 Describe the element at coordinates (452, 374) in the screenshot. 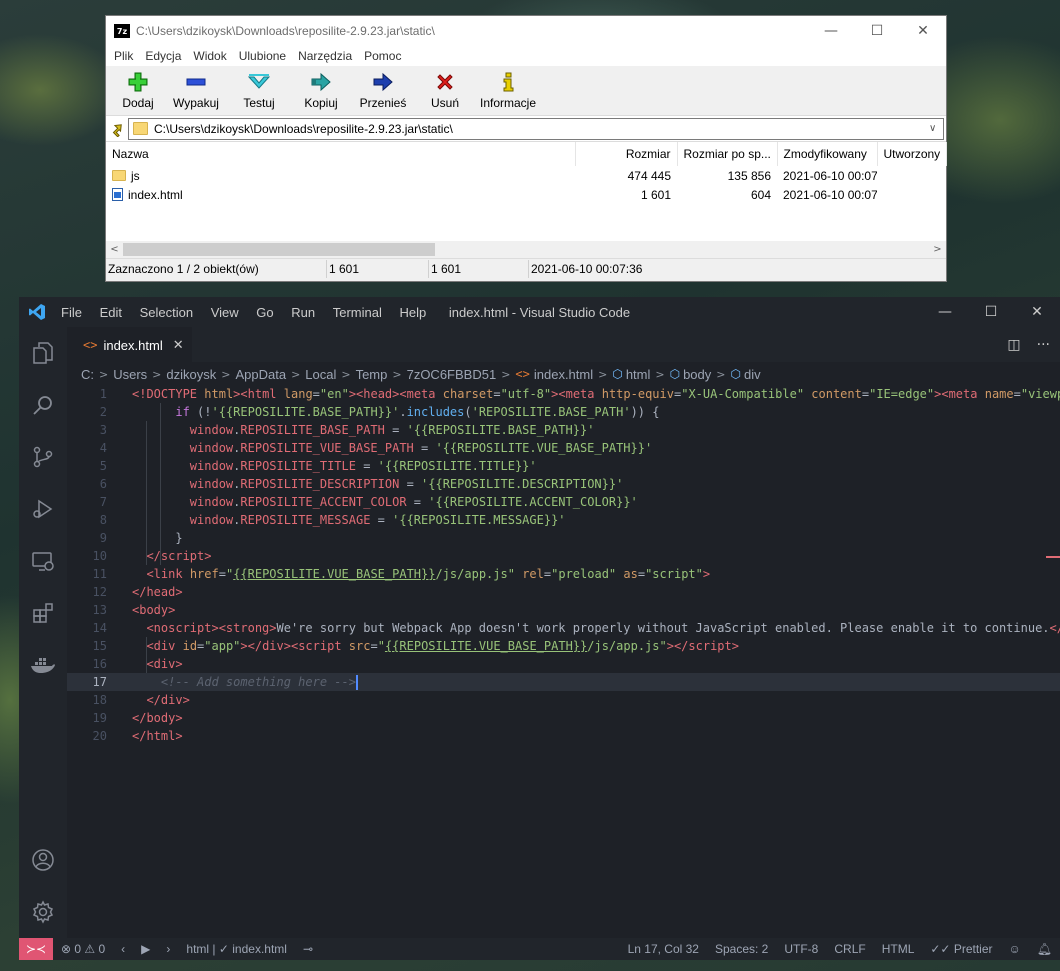

I see `breadcrumb-item: 7zOC6FBBD51` at that location.